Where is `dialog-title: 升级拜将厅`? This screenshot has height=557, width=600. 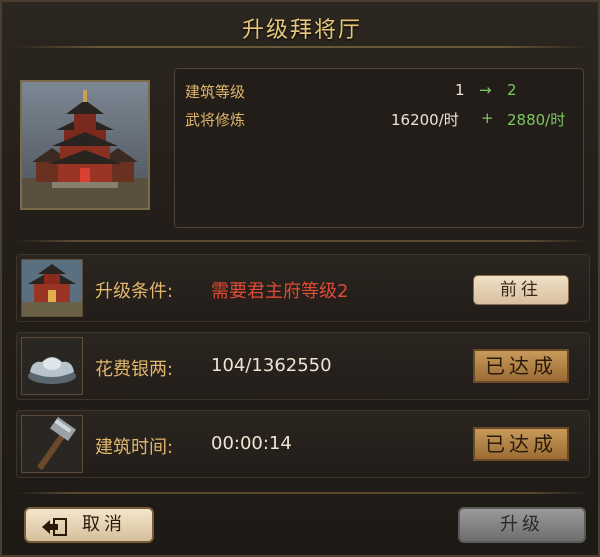
dialog-title: 升级拜将厅 is located at coordinates (301, 30).